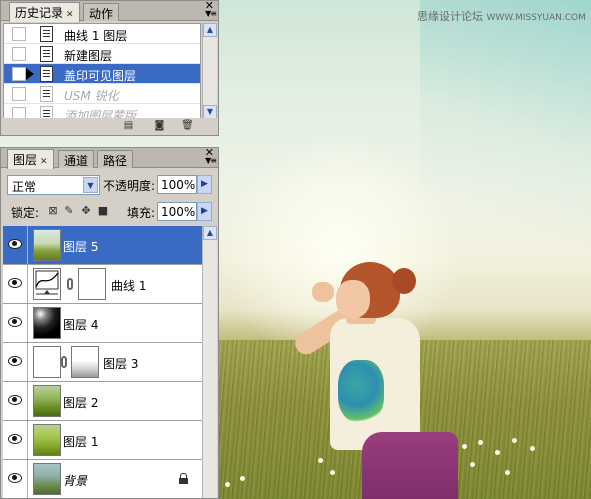 The image size is (591, 499). Describe the element at coordinates (80, 246) in the screenshot. I see `layer-name: 图层 5` at that location.